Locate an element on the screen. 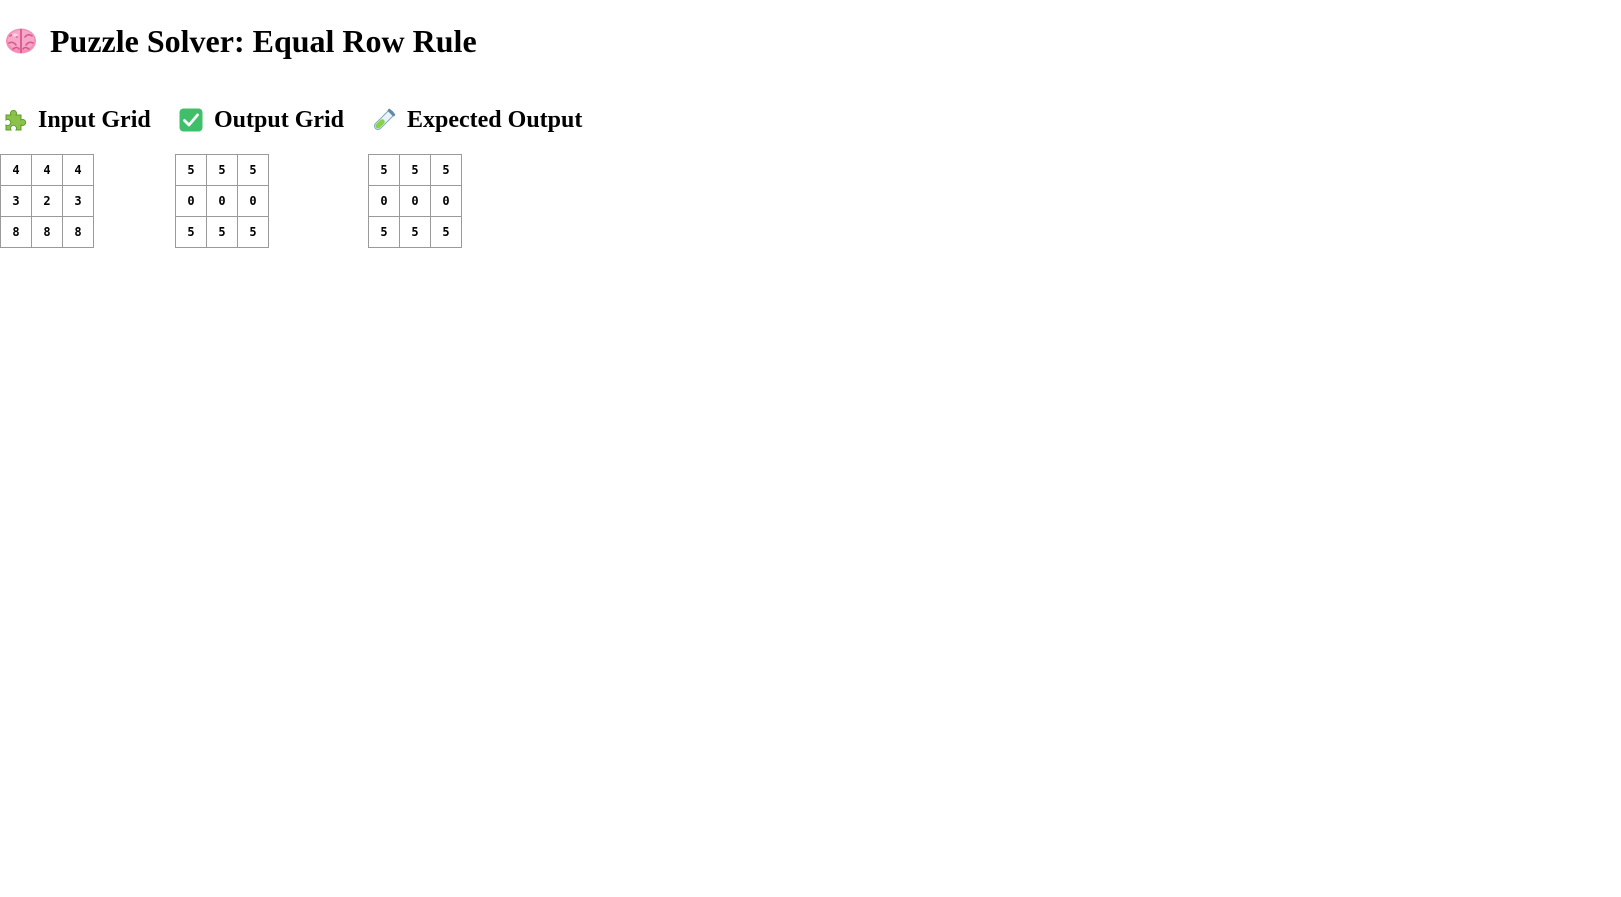 This screenshot has height=897, width=1621. output-grid-heading: Output Grid is located at coordinates (261, 120).